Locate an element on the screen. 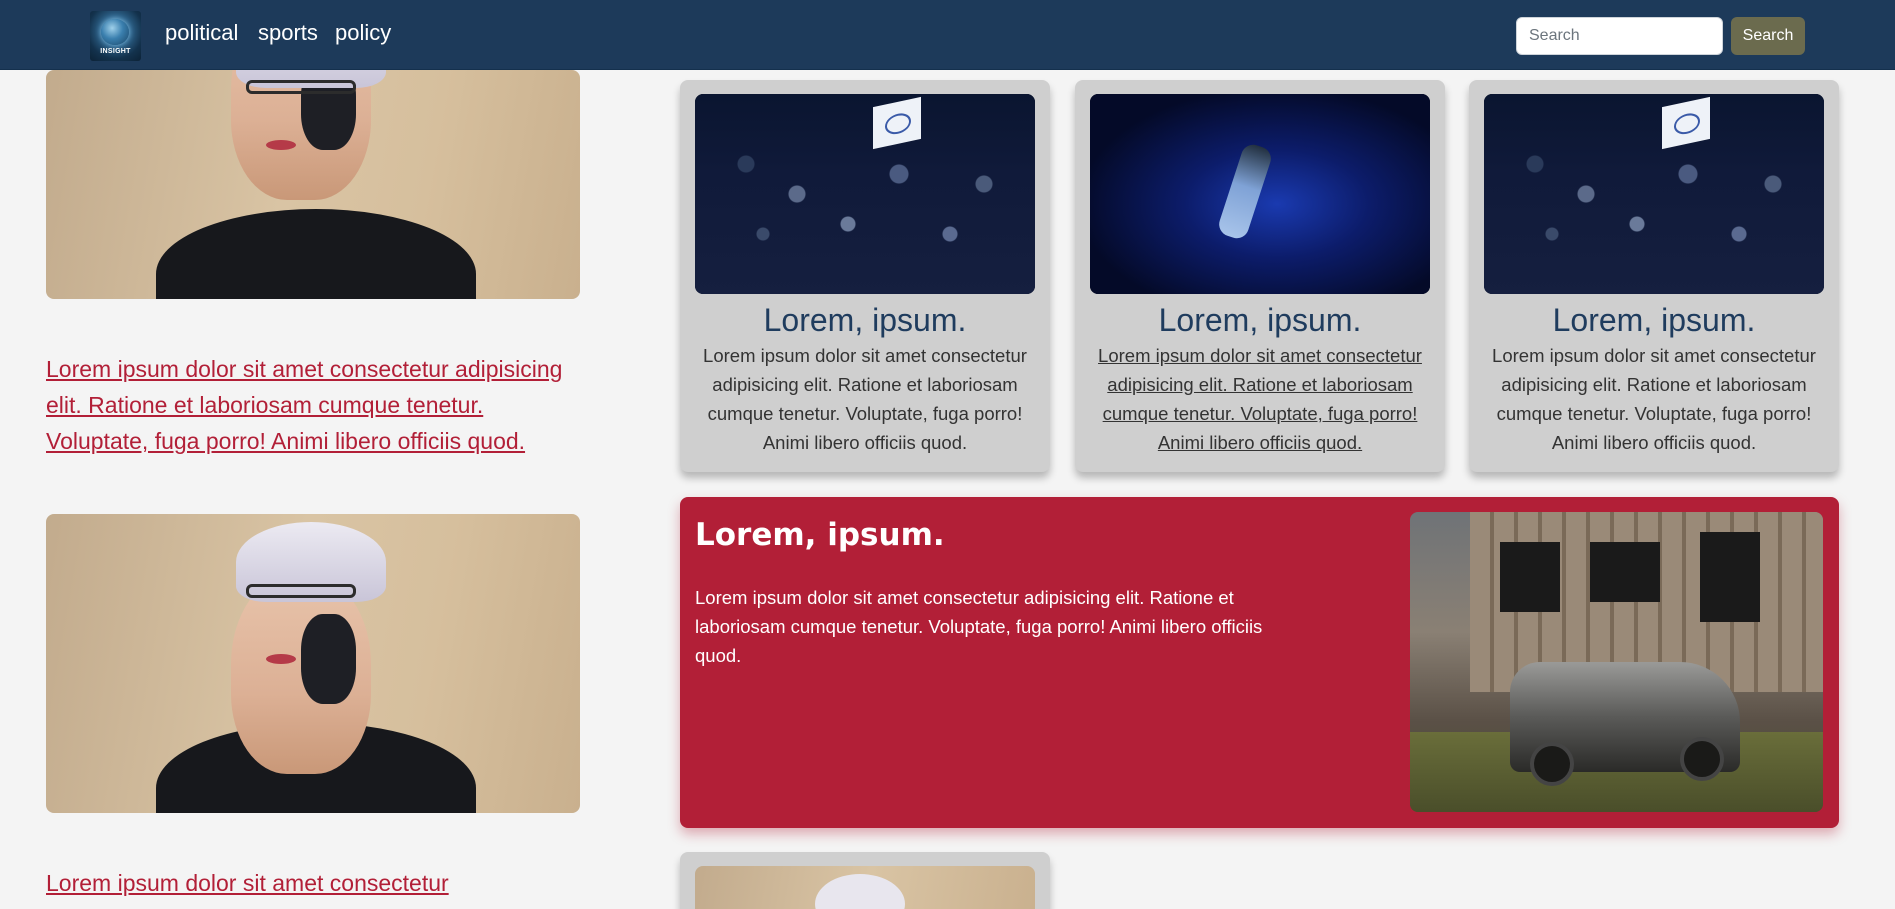  logo-text: INSIGHT is located at coordinates (115, 51).